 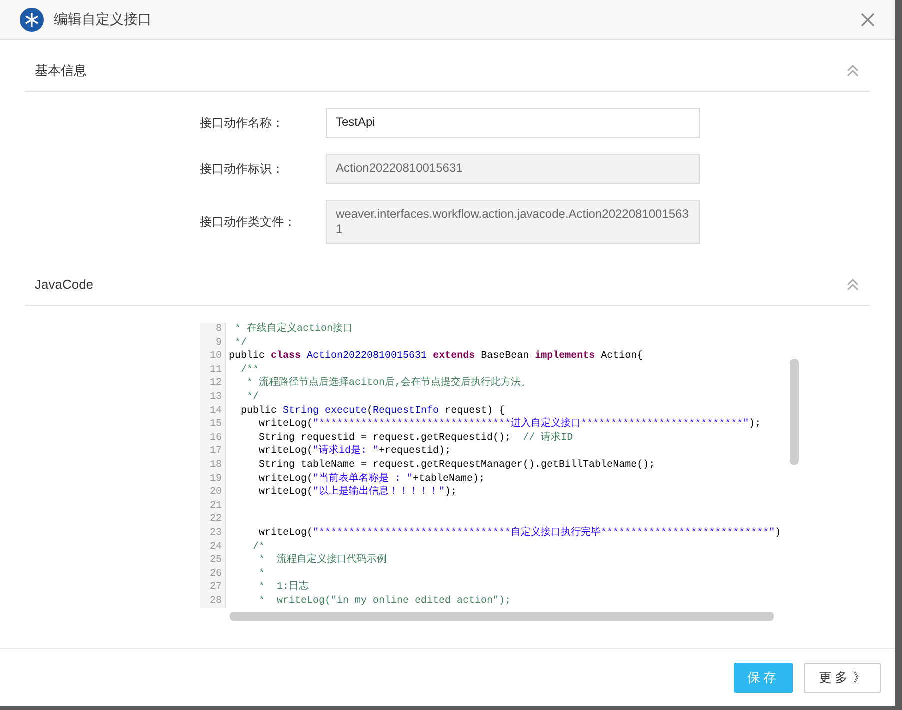 What do you see at coordinates (32, 20) in the screenshot?
I see `snowflake-icon` at bounding box center [32, 20].